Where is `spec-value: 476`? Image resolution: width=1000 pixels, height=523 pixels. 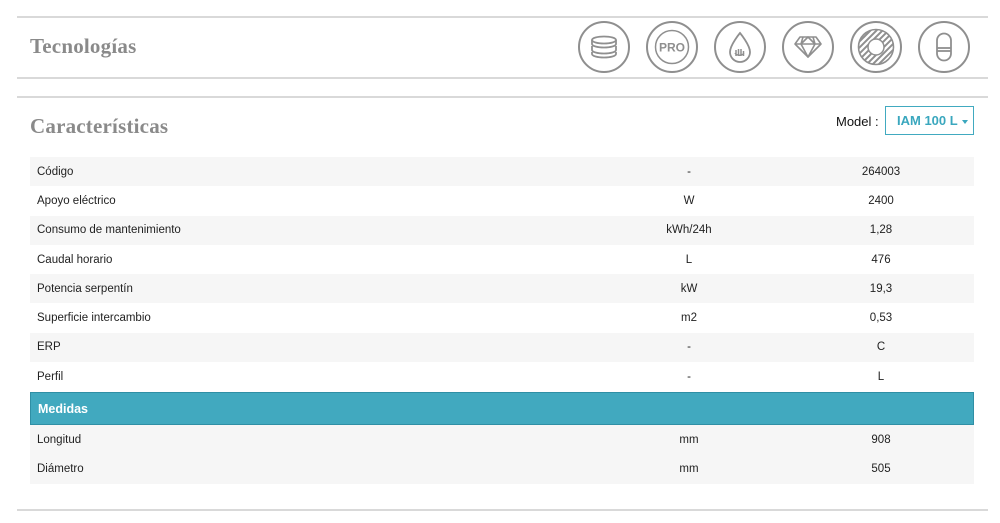 spec-value: 476 is located at coordinates (881, 259).